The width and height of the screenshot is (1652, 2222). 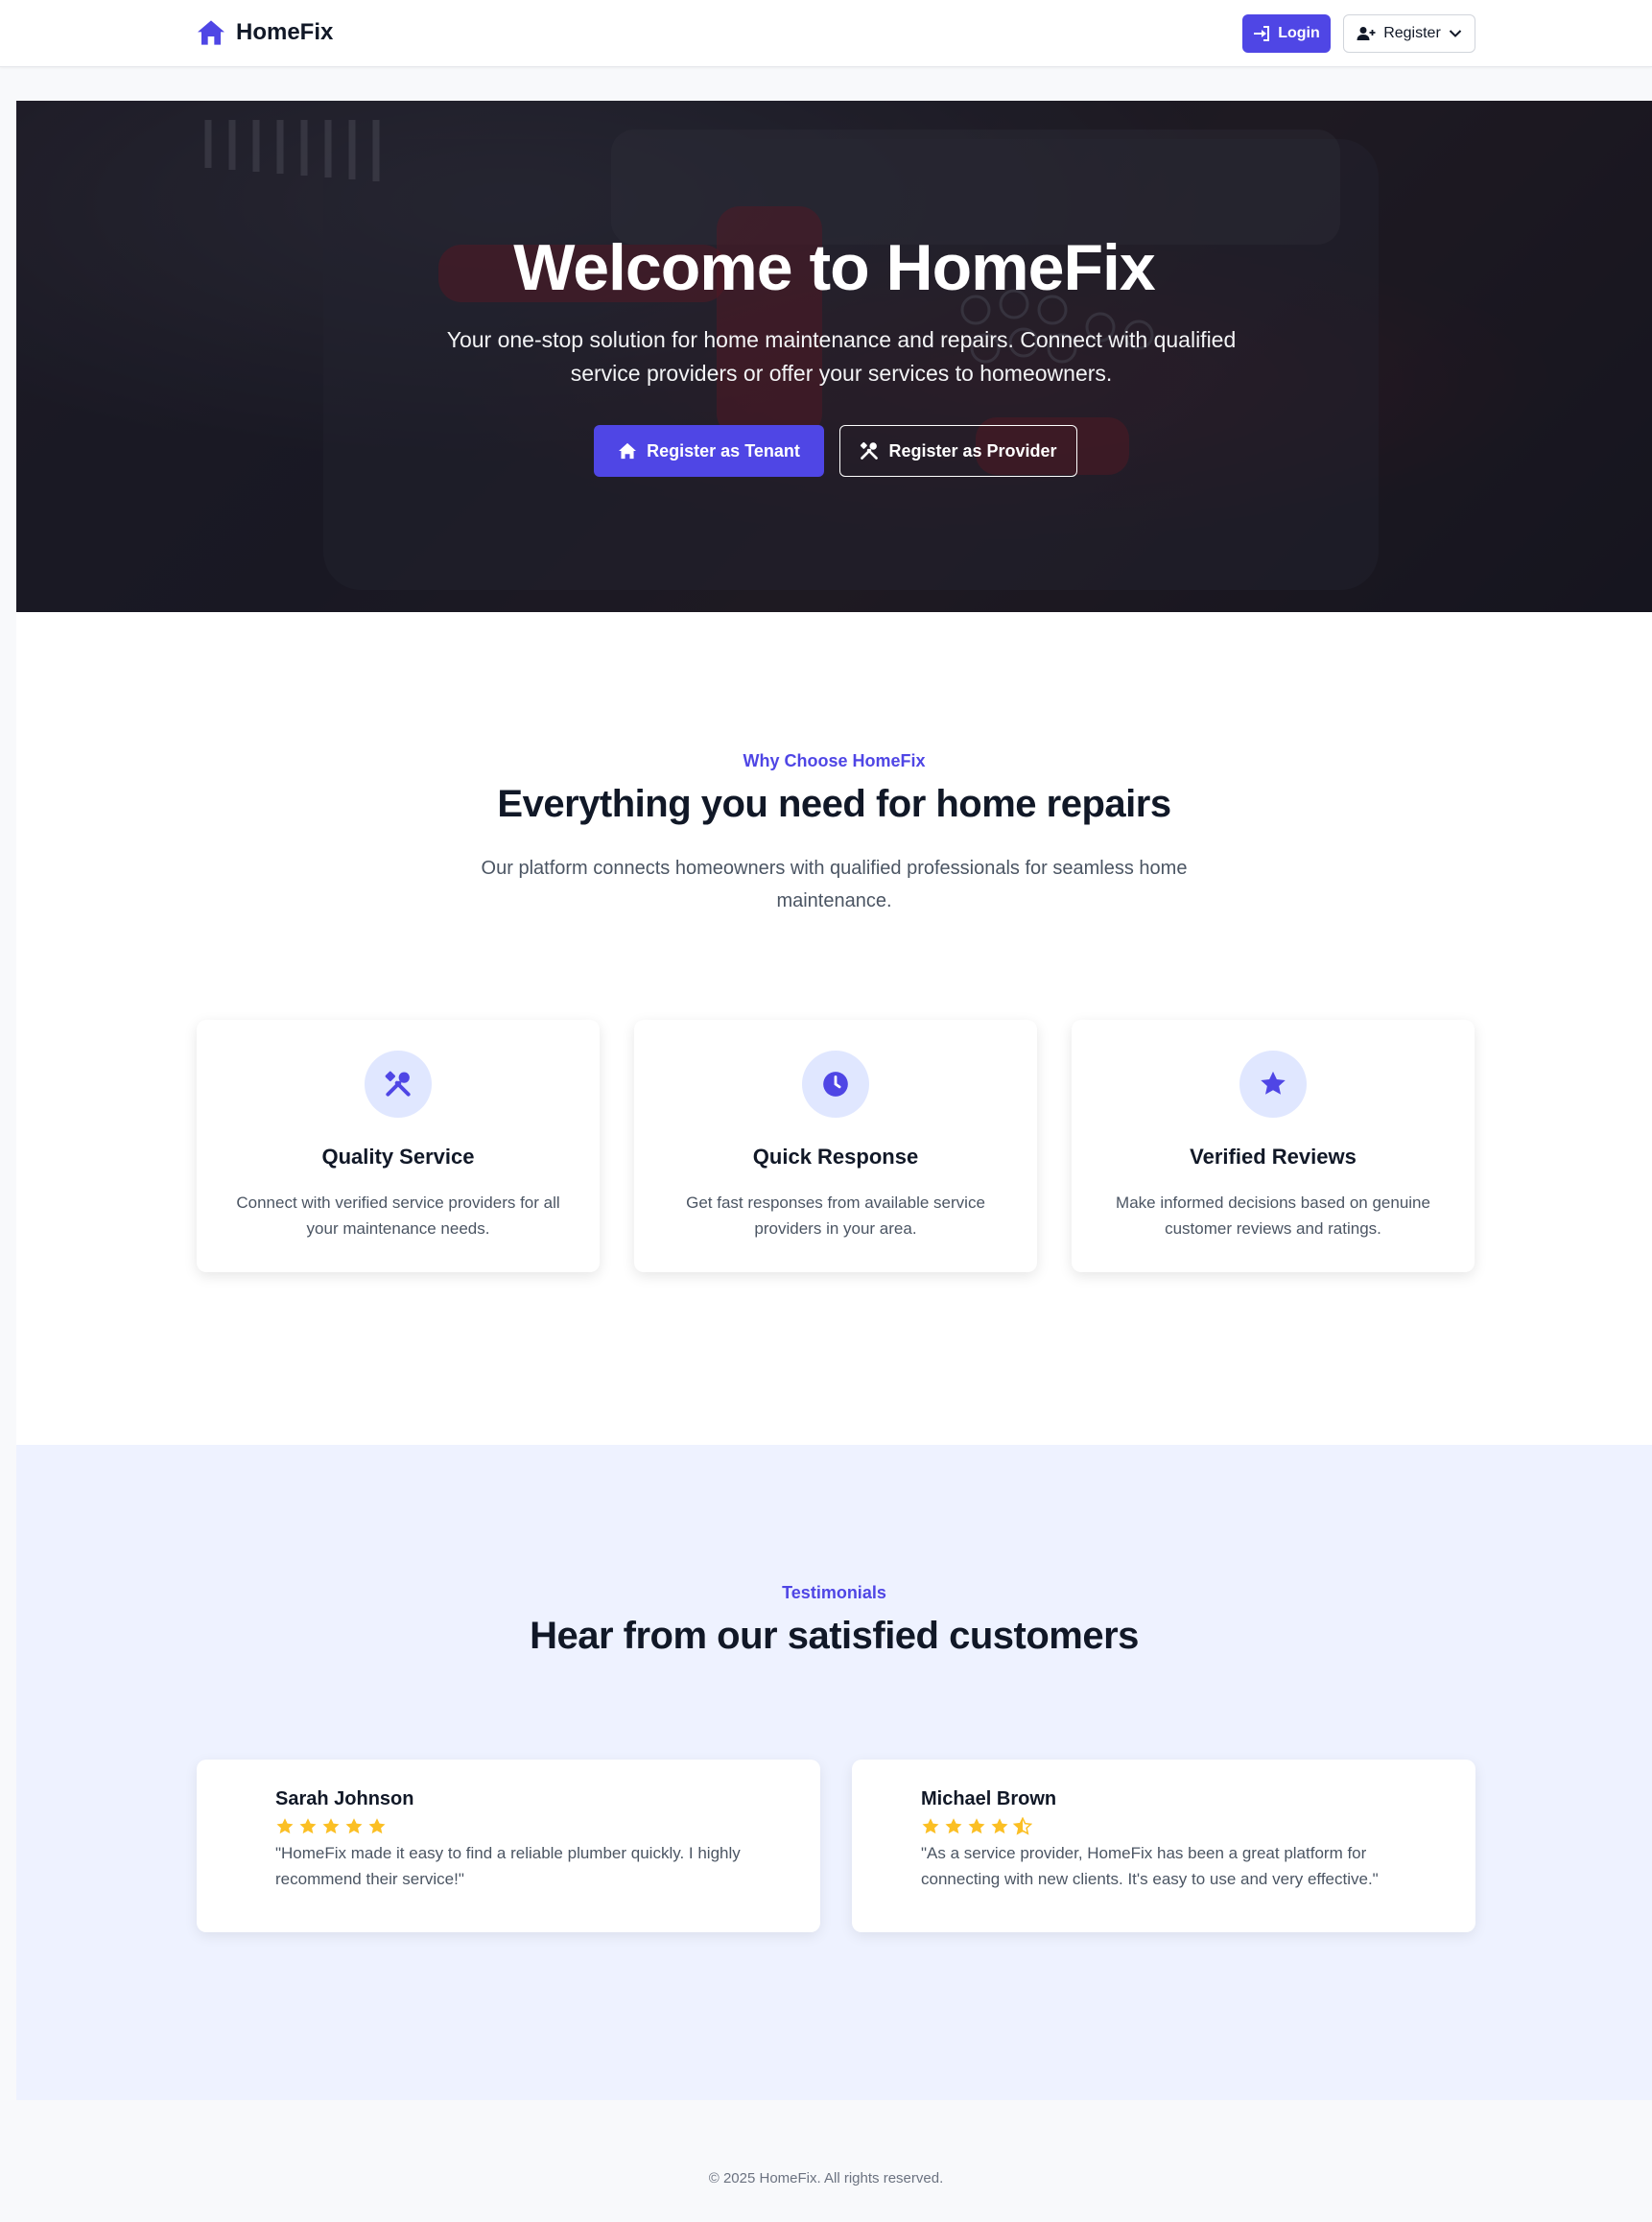 I want to click on login-icon, so click(x=1262, y=33).